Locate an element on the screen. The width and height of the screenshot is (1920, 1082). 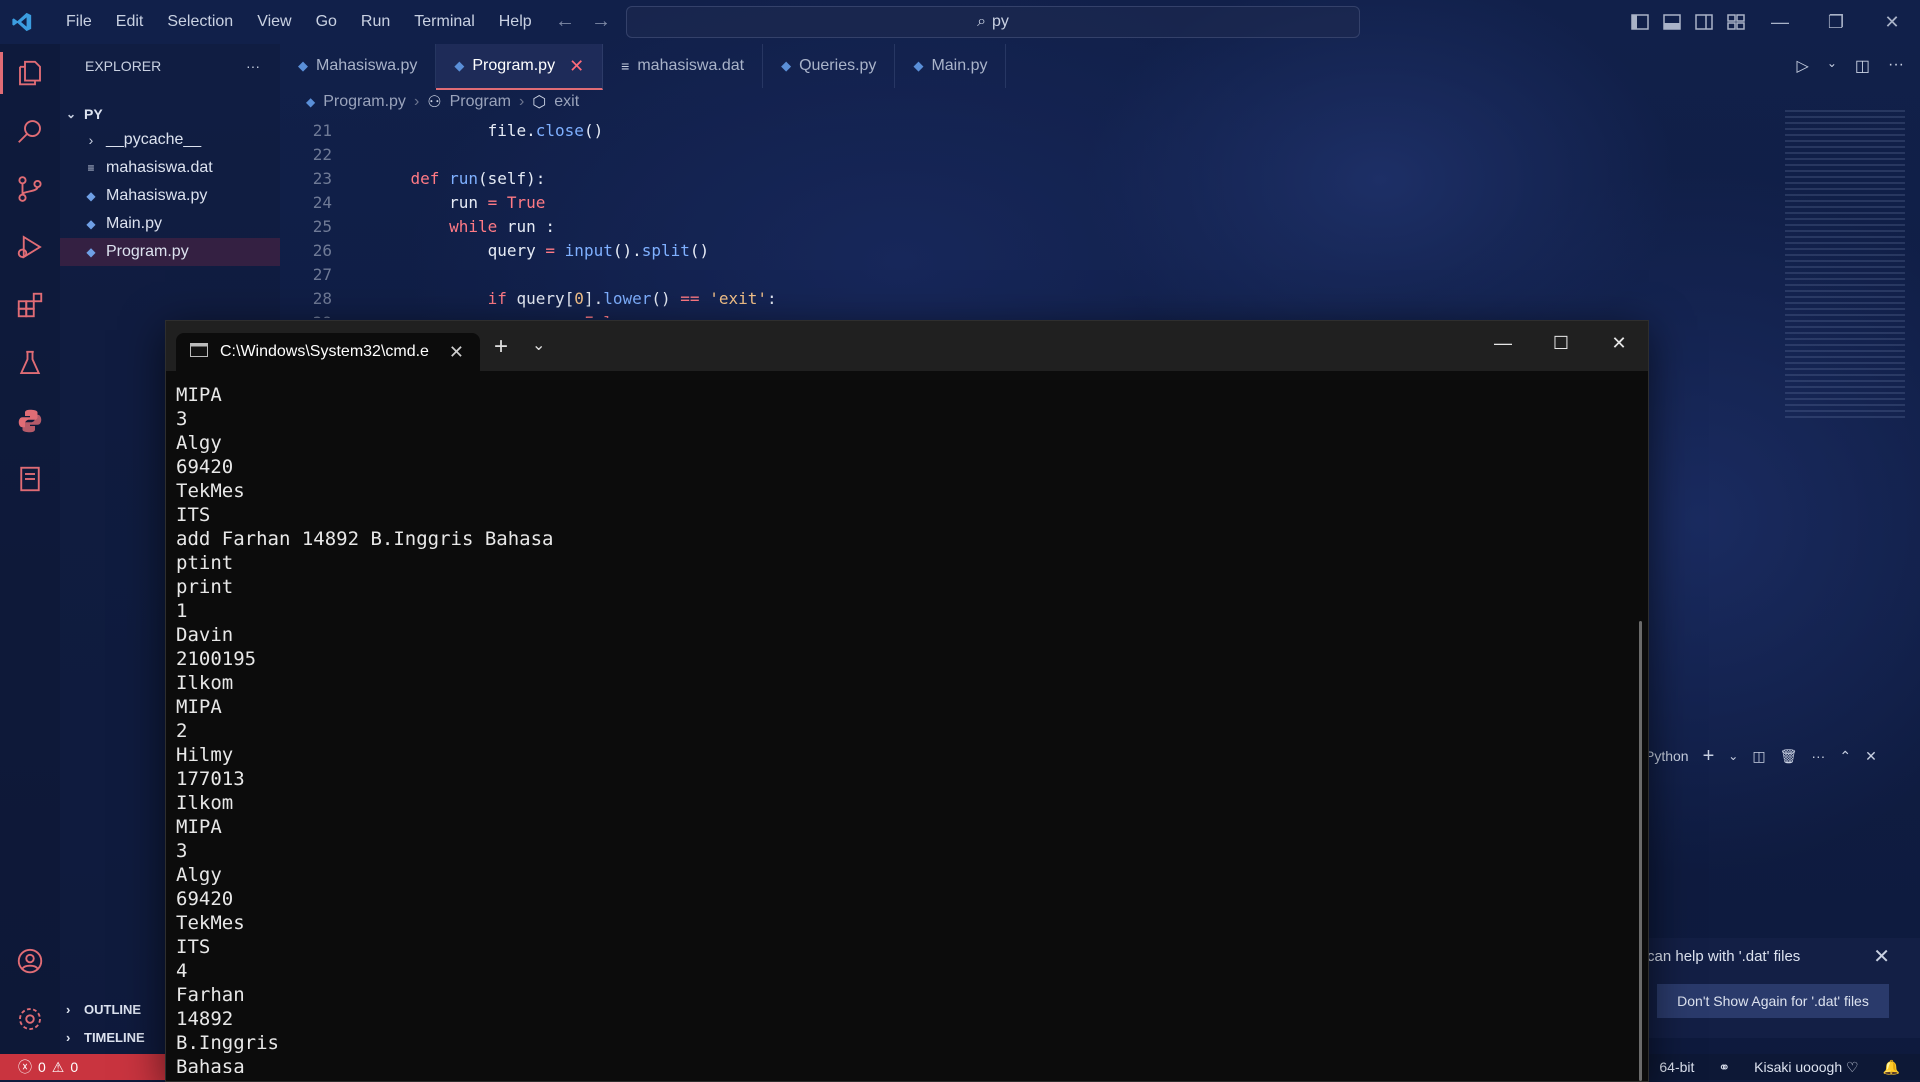
file-lines-icon: ≡ is located at coordinates (91, 168).